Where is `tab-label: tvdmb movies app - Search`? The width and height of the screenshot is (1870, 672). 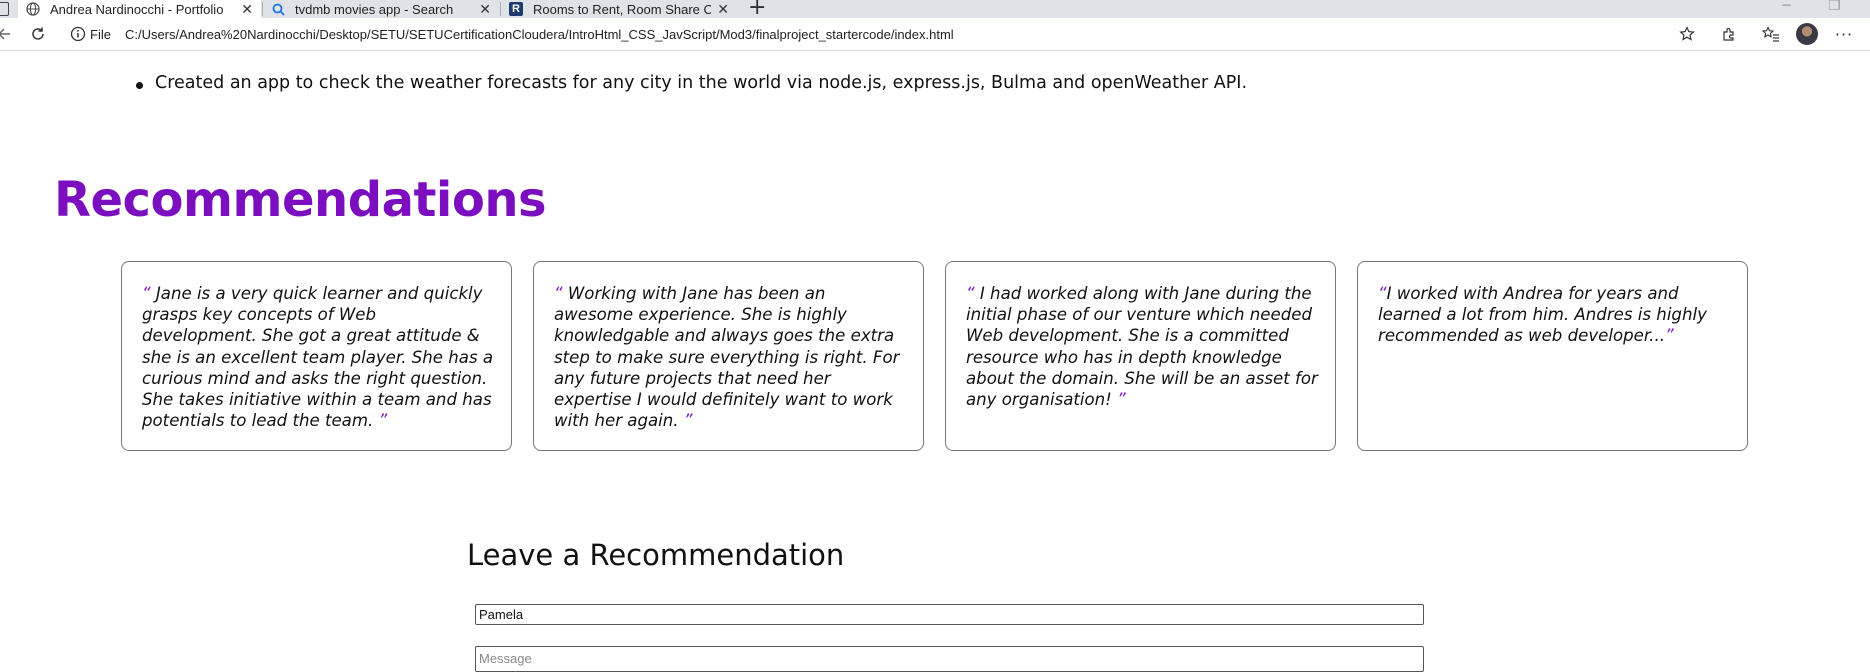 tab-label: tvdmb movies app - Search is located at coordinates (374, 9).